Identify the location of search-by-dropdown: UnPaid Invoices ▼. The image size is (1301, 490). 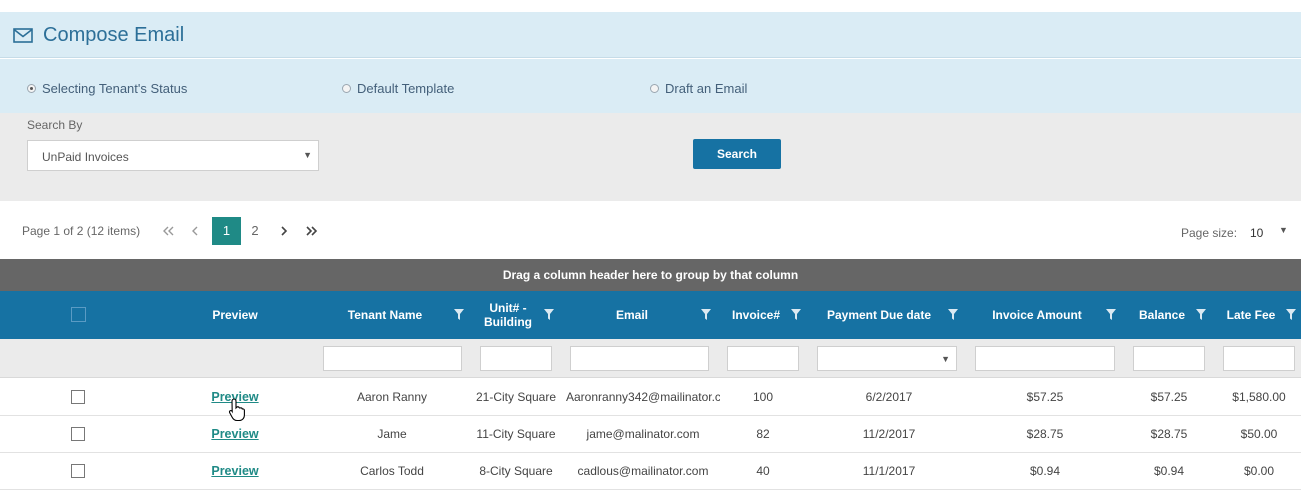
(173, 155).